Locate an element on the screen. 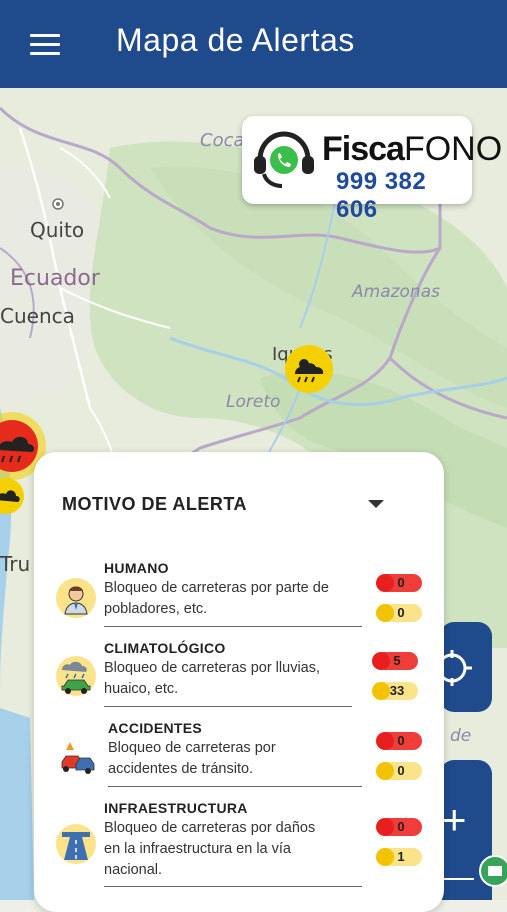 The width and height of the screenshot is (507, 912). yellow-alert-count: 33 is located at coordinates (395, 691).